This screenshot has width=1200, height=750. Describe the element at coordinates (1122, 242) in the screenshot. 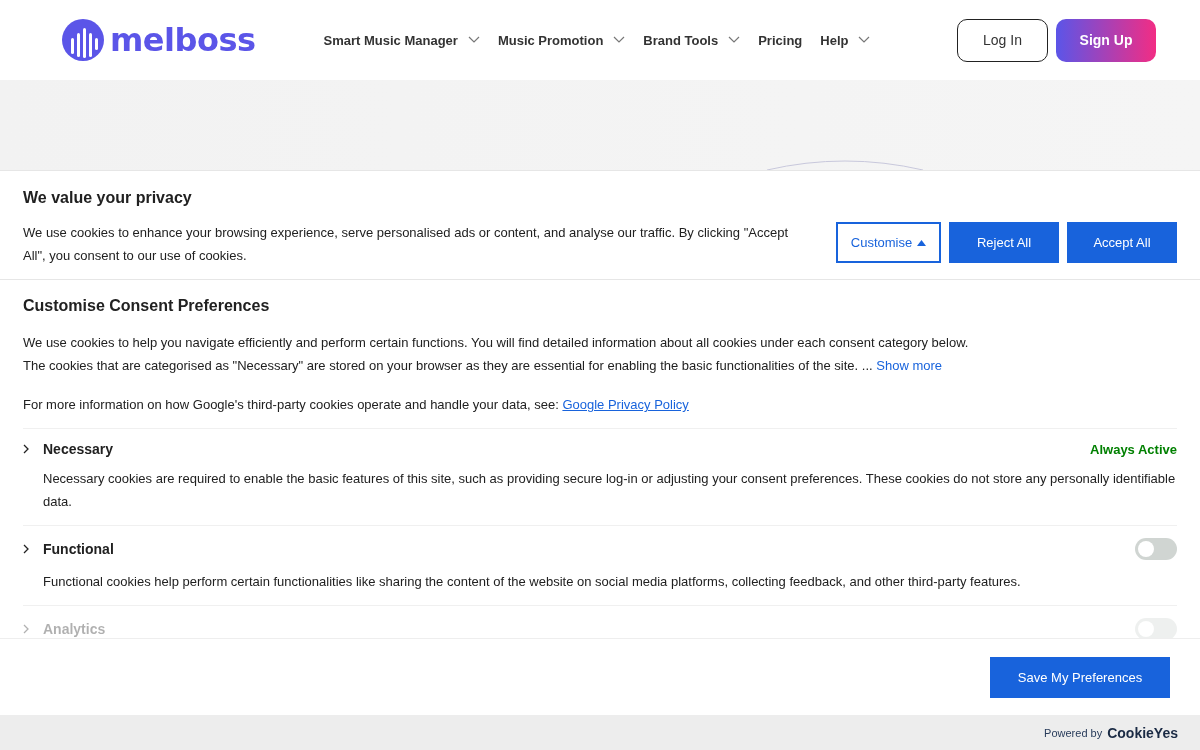

I see `accept-all-button: Accept All` at that location.